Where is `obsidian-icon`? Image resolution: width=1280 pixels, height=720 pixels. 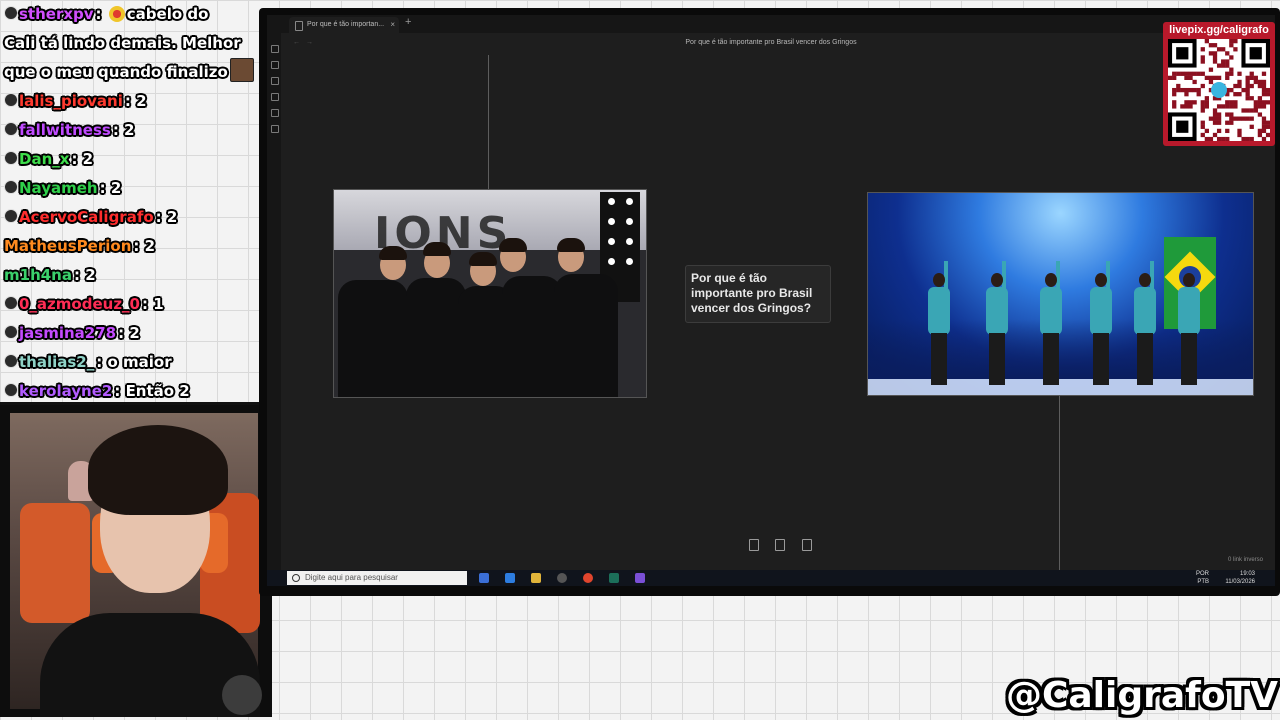
obsidian-icon is located at coordinates (640, 578).